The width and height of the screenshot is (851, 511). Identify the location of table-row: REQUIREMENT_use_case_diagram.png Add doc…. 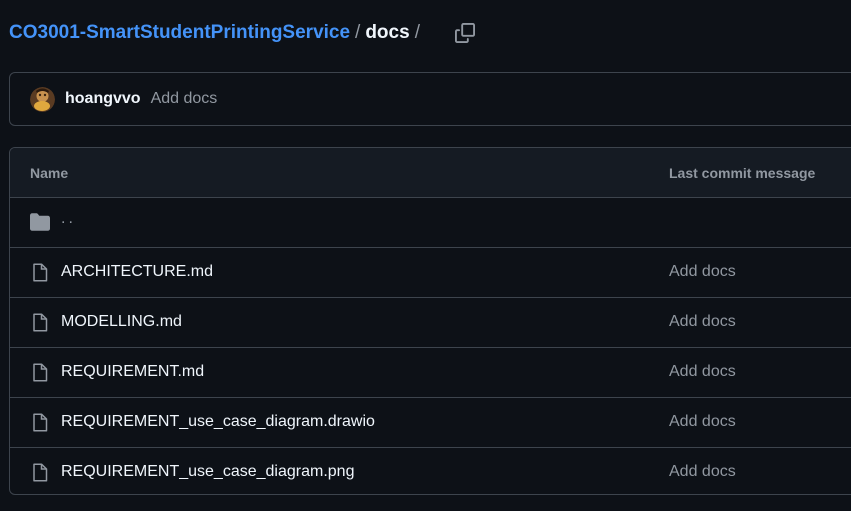
(430, 471).